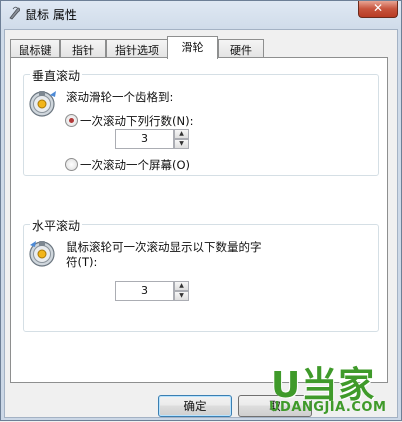 The image size is (402, 422). I want to click on horizontal-wheel-icon, so click(42, 254).